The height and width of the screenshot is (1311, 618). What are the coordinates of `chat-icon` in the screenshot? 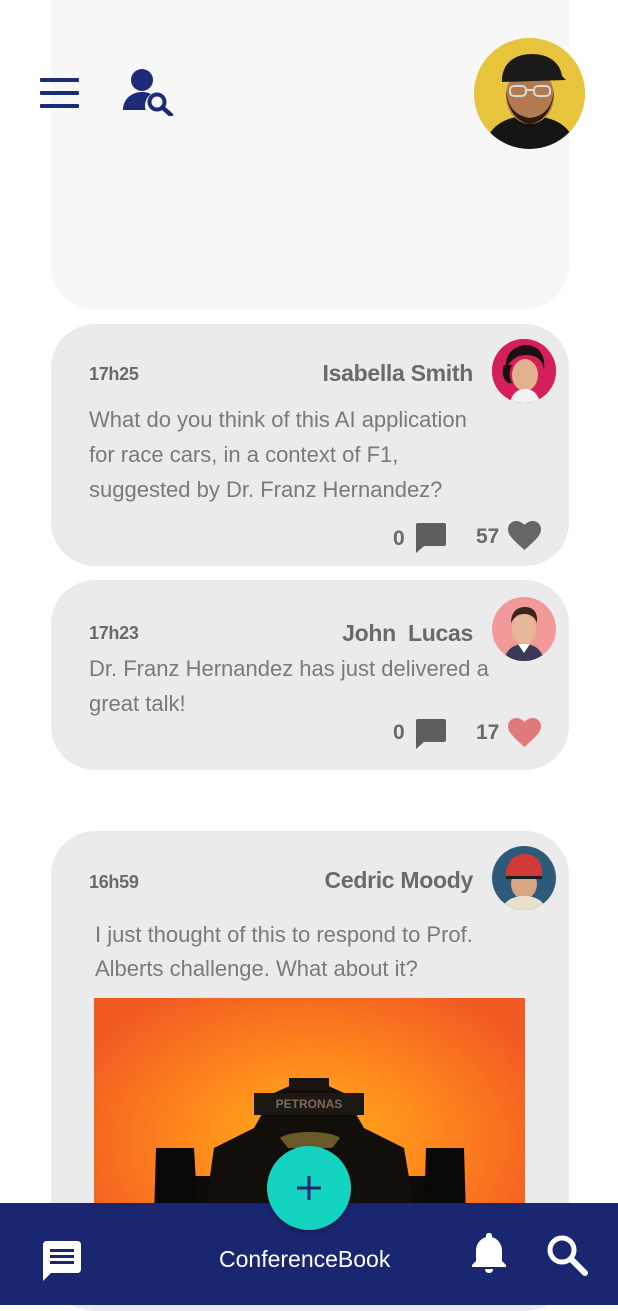 It's located at (62, 1264).